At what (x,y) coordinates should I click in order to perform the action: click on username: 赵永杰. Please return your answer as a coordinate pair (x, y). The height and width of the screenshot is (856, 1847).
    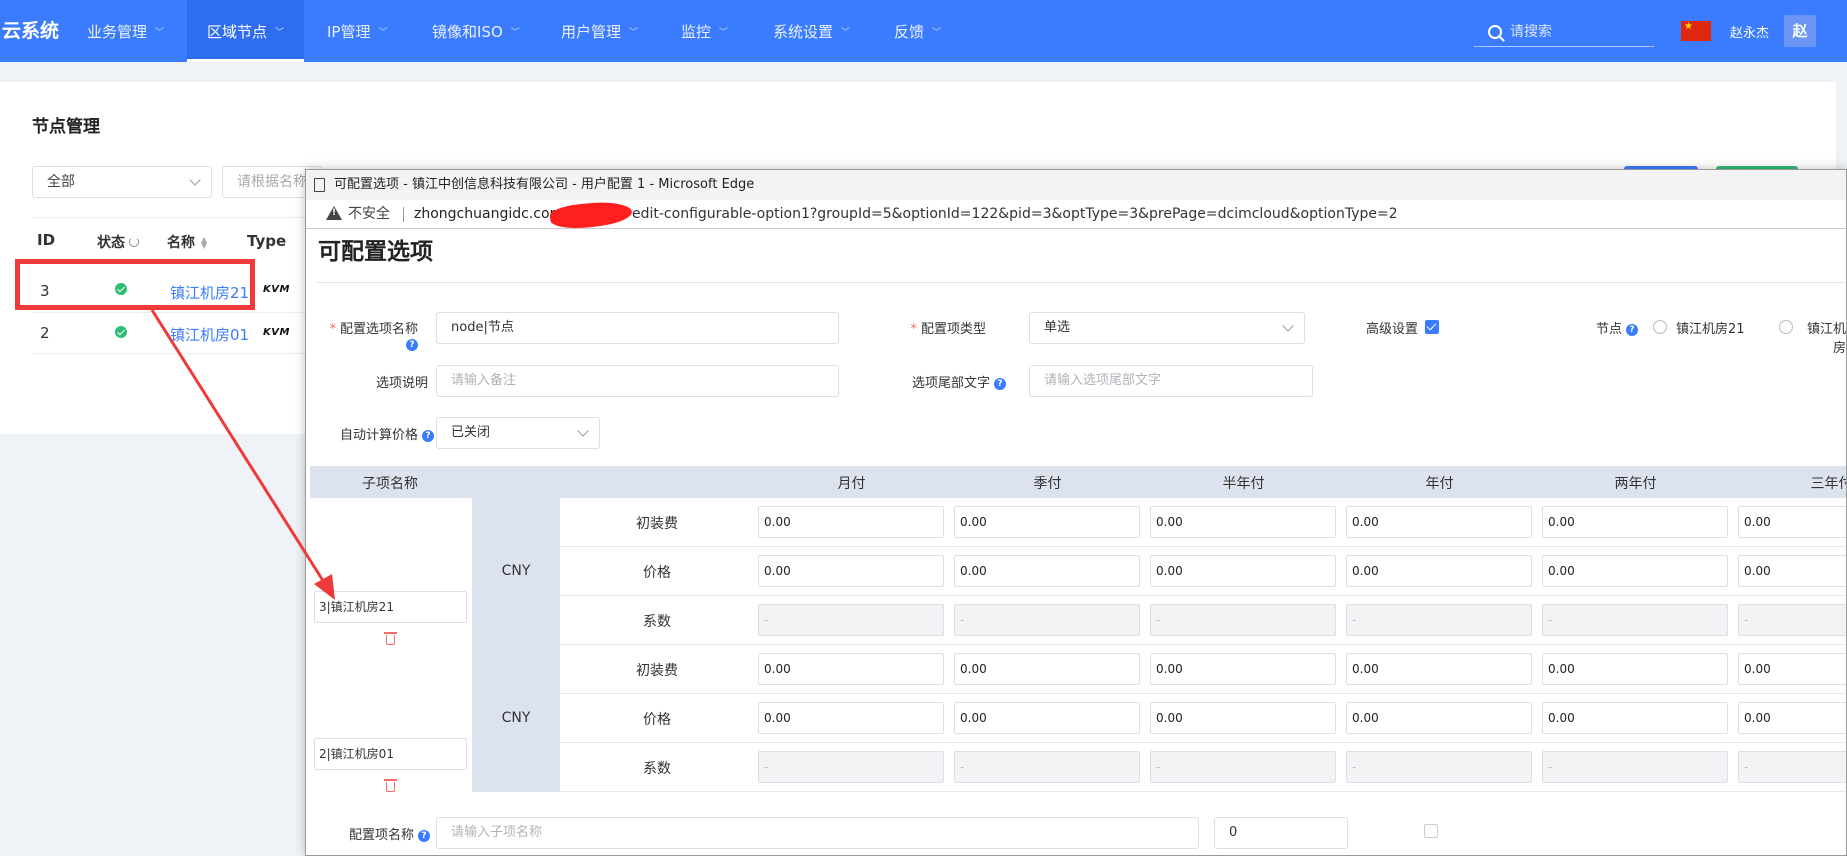
    Looking at the image, I should click on (1749, 31).